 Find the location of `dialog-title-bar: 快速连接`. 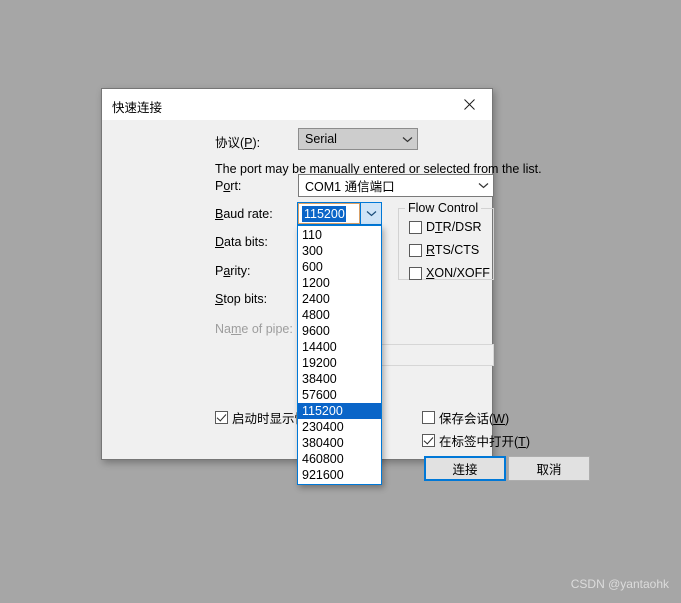

dialog-title-bar: 快速连接 is located at coordinates (297, 104).